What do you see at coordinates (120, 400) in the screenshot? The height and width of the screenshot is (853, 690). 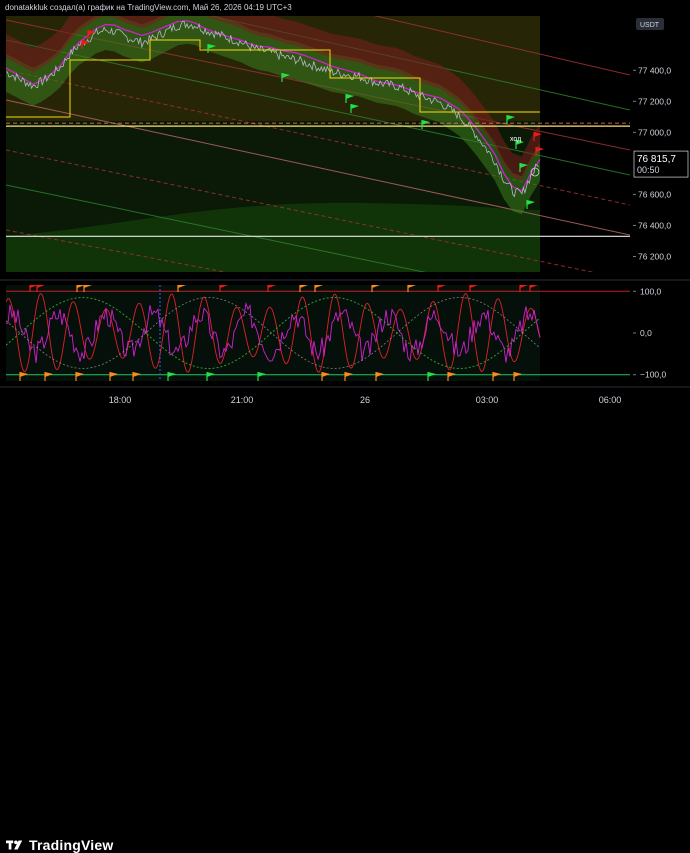 I see `time-tick-label: 18:00` at bounding box center [120, 400].